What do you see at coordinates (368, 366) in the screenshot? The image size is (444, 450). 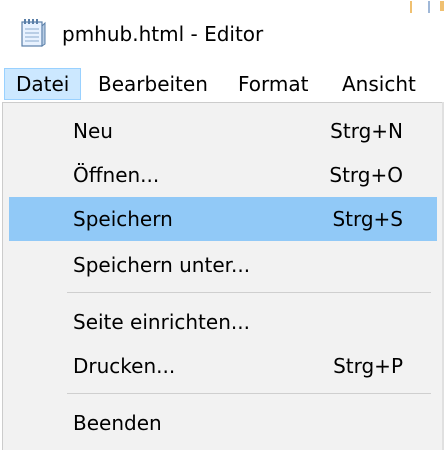 I see `menu-item-shortcut: Strg+P` at bounding box center [368, 366].